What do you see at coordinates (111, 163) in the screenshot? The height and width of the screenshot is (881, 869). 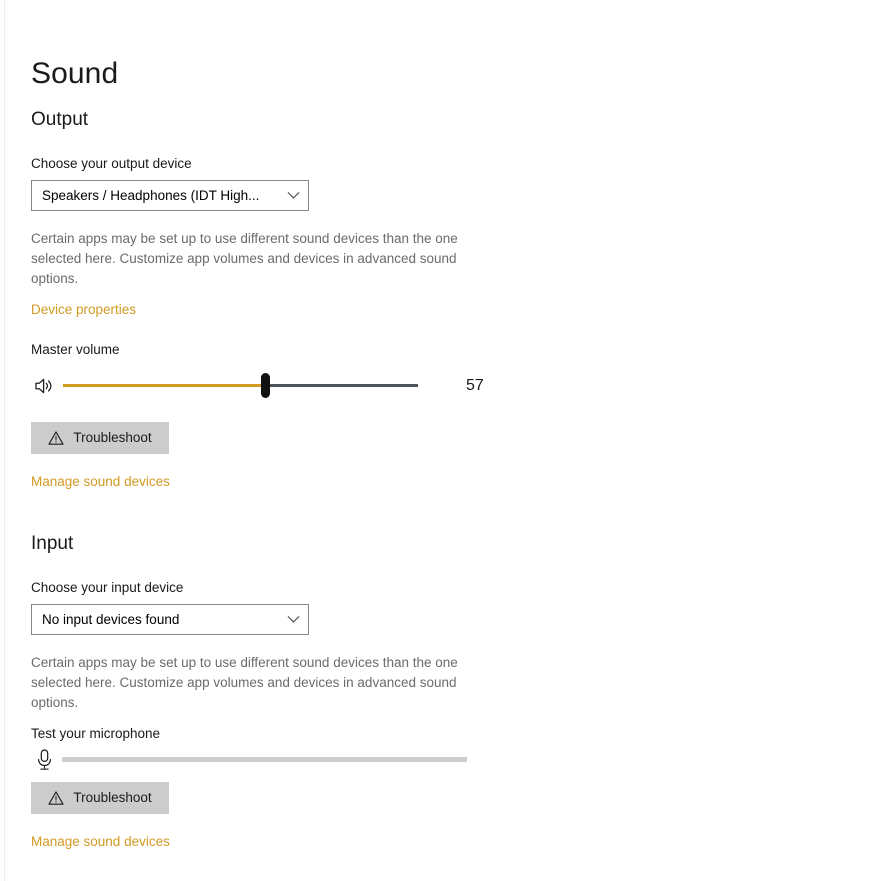 I see `output-device-label: Choose your output device` at bounding box center [111, 163].